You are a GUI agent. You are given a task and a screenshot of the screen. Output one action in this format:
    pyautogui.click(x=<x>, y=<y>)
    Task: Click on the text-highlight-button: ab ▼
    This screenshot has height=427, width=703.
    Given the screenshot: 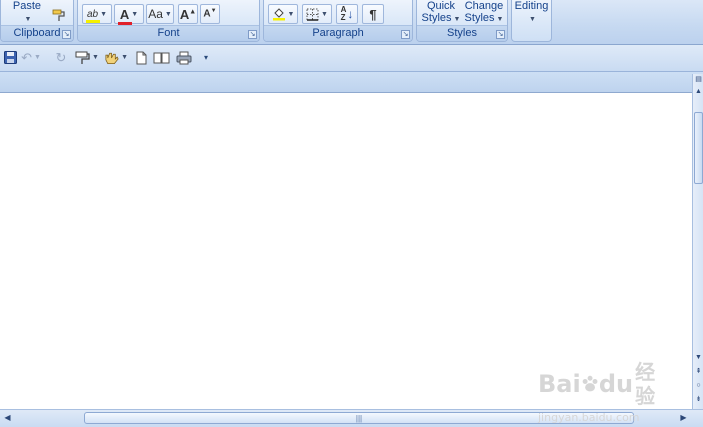 What is the action you would take?
    pyautogui.click(x=97, y=14)
    